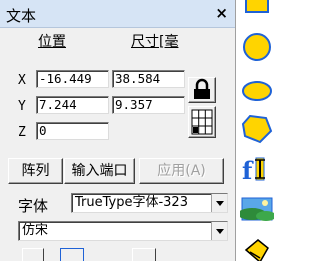 This screenshot has height=261, width=320. I want to click on rectangle-tool-icon, so click(257, 6).